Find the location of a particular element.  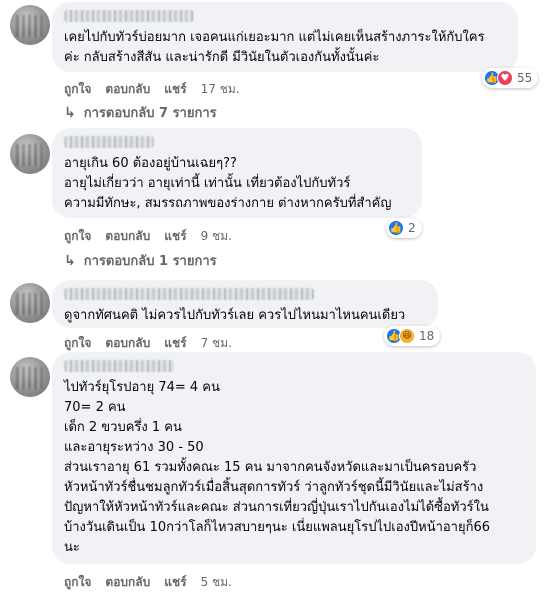

like-reaction-icon: 👍 is located at coordinates (396, 228).